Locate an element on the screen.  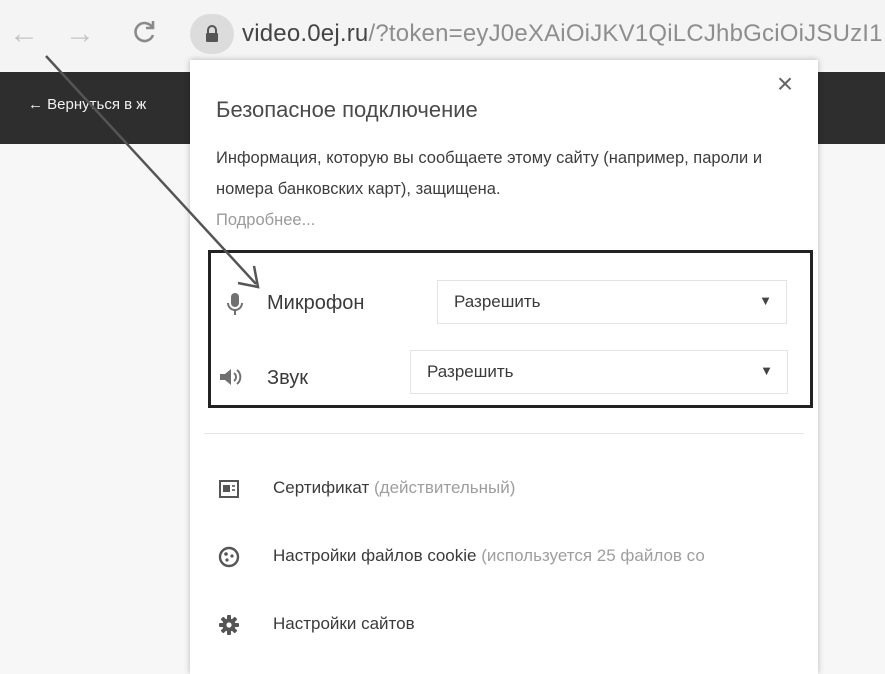
url-host: video.0ej.ru is located at coordinates (305, 33).